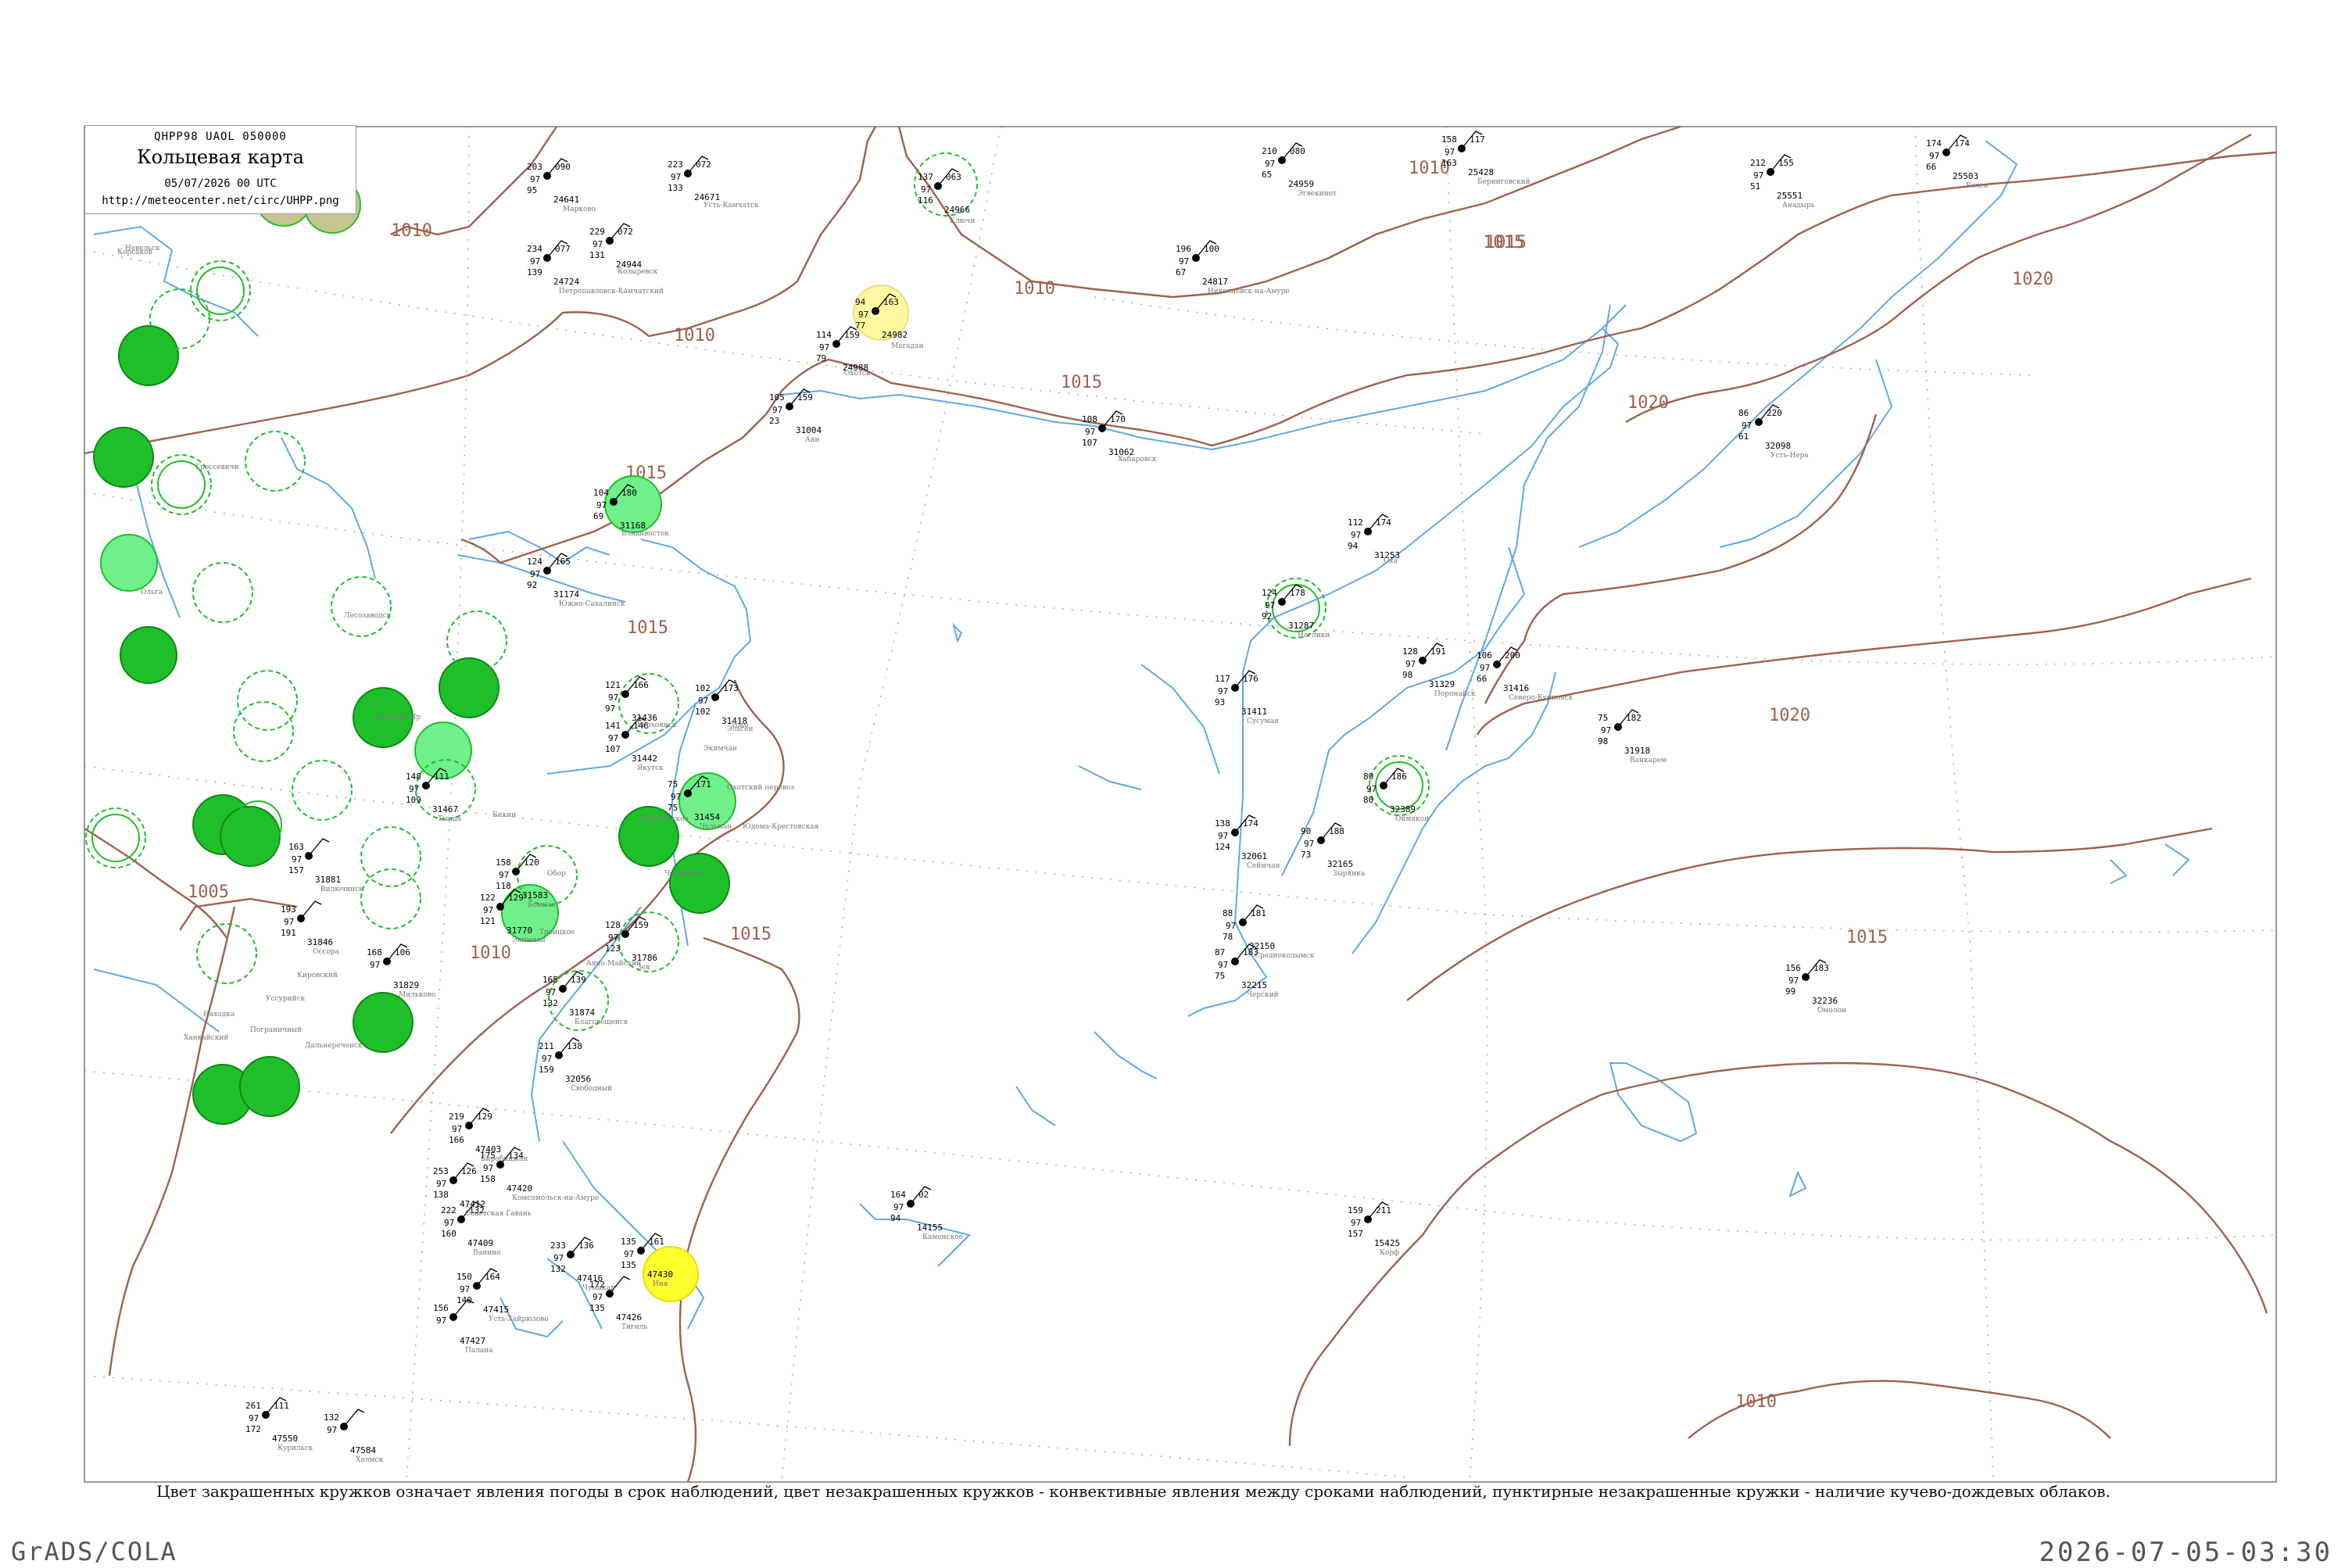 Image resolution: width=2345 pixels, height=1568 pixels. Describe the element at coordinates (94, 1551) in the screenshot. I see `grads-credit: GrADS/COLA` at that location.